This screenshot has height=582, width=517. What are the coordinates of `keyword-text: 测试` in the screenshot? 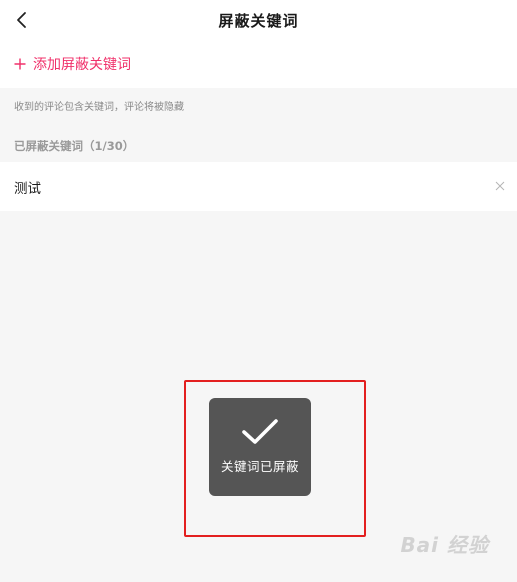 It's located at (27, 188).